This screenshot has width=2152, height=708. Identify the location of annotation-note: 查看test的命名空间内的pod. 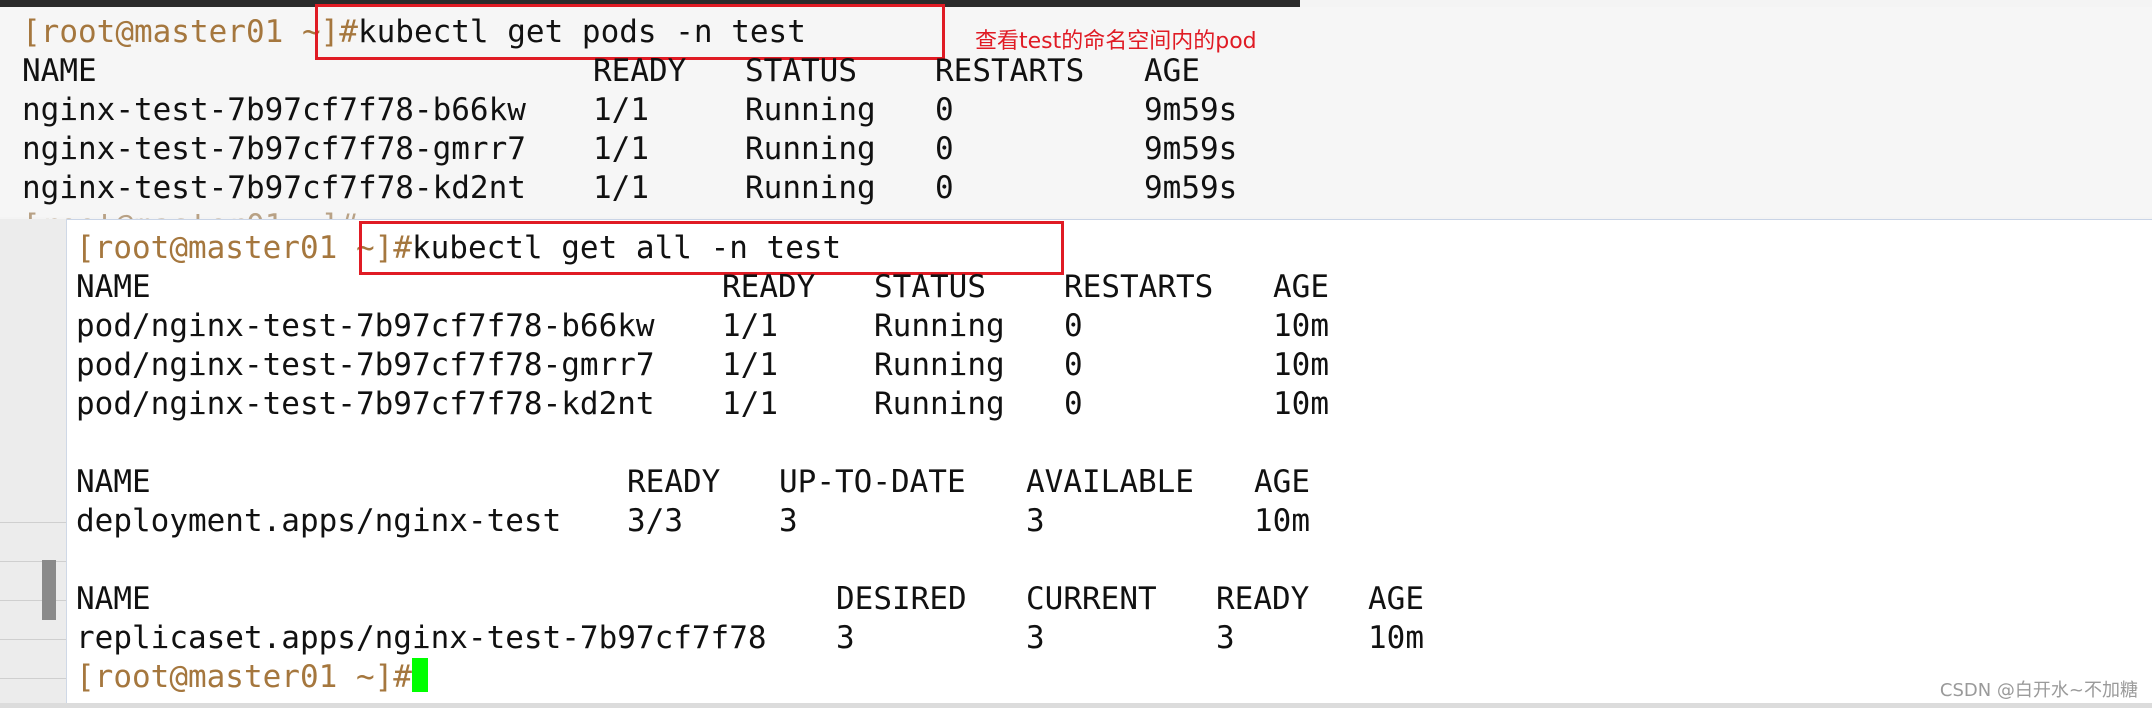
(1116, 41).